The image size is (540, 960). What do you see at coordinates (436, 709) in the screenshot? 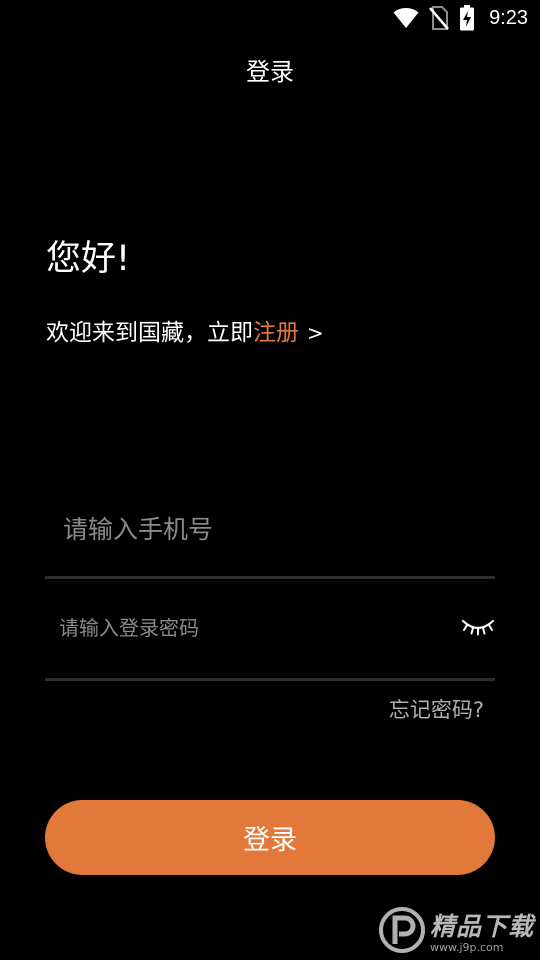
I see `forgot-password-link: 忘记密码?` at bounding box center [436, 709].